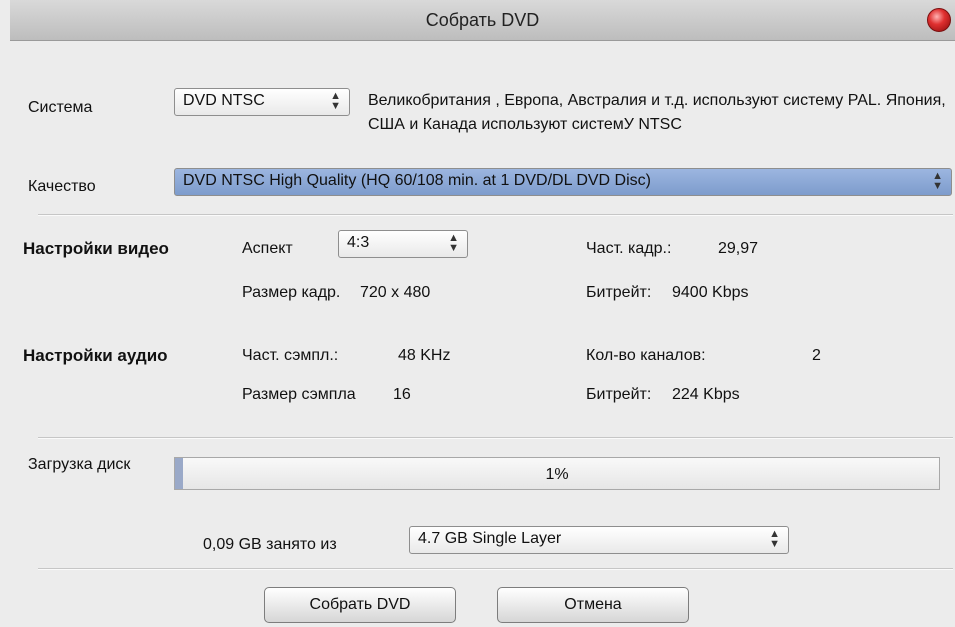  What do you see at coordinates (395, 292) in the screenshot?
I see `framesize-value: 720 x 480` at bounding box center [395, 292].